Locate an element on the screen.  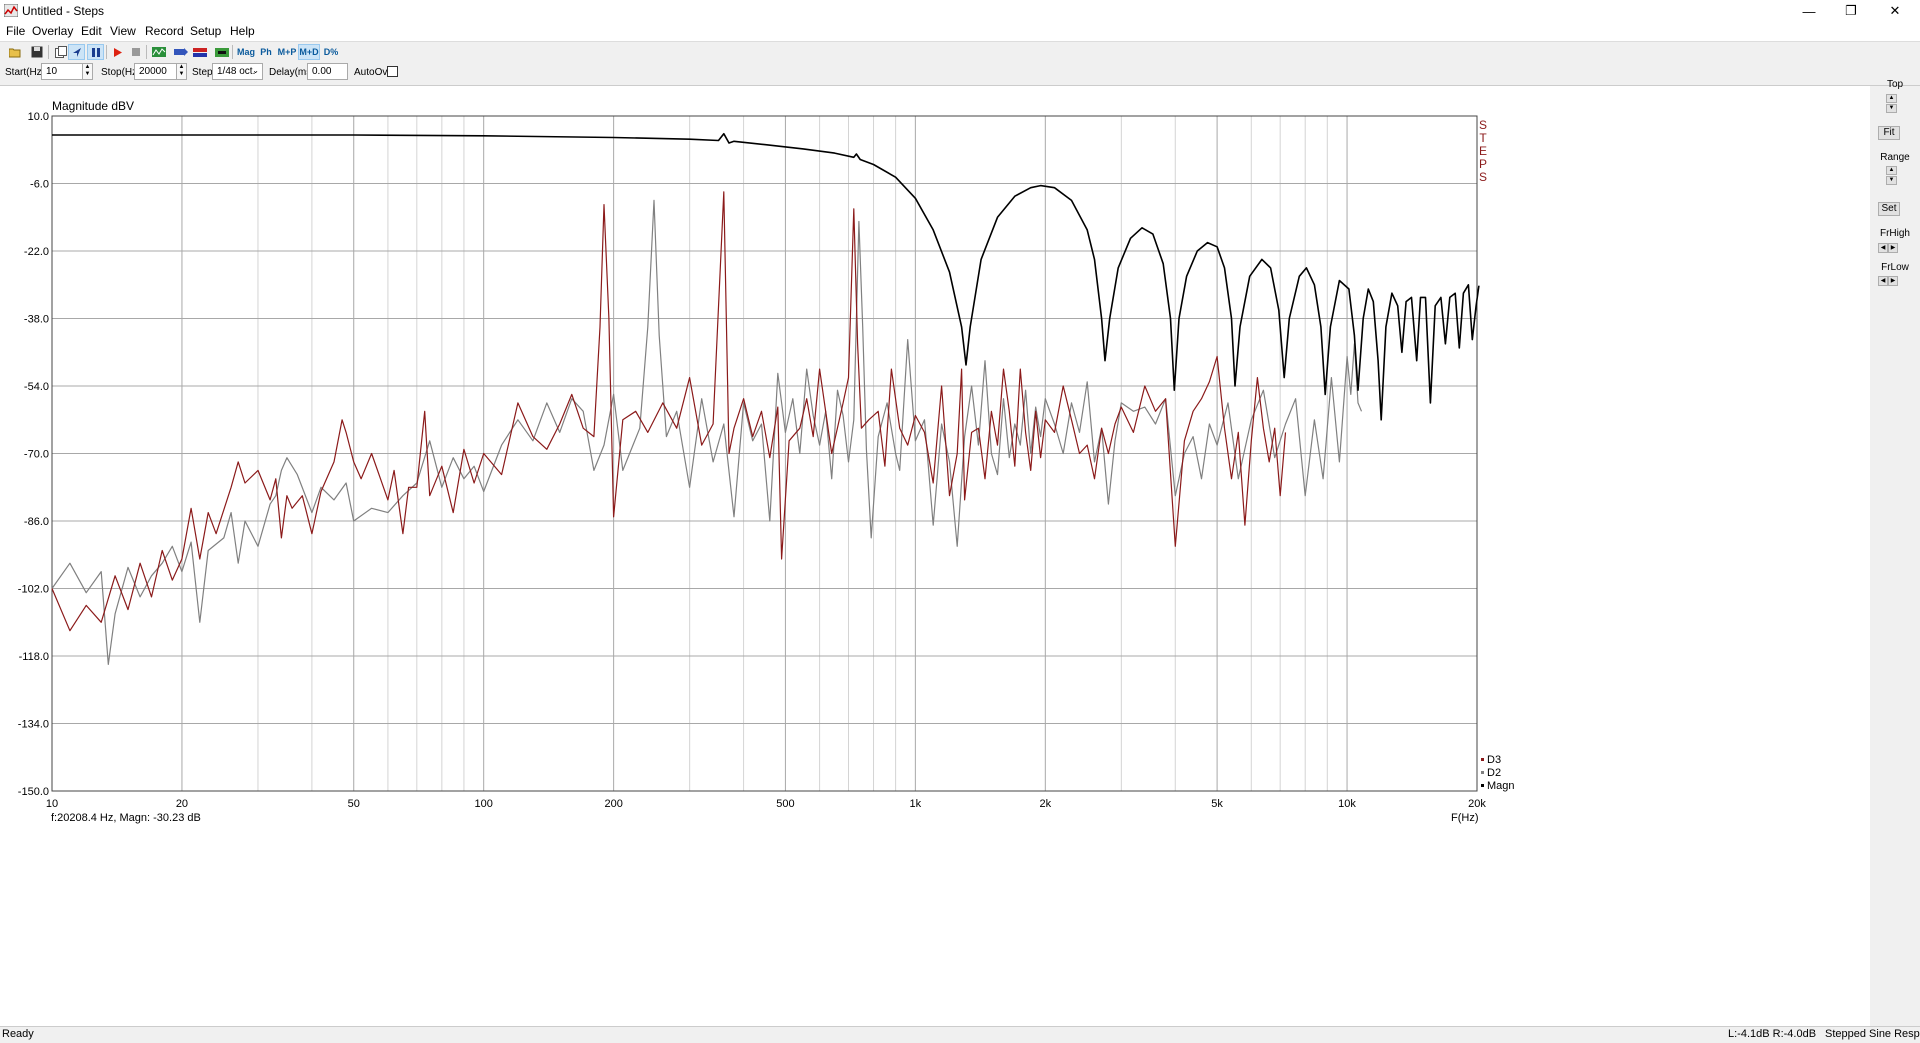
x-tick-label: 50 is located at coordinates (354, 804).